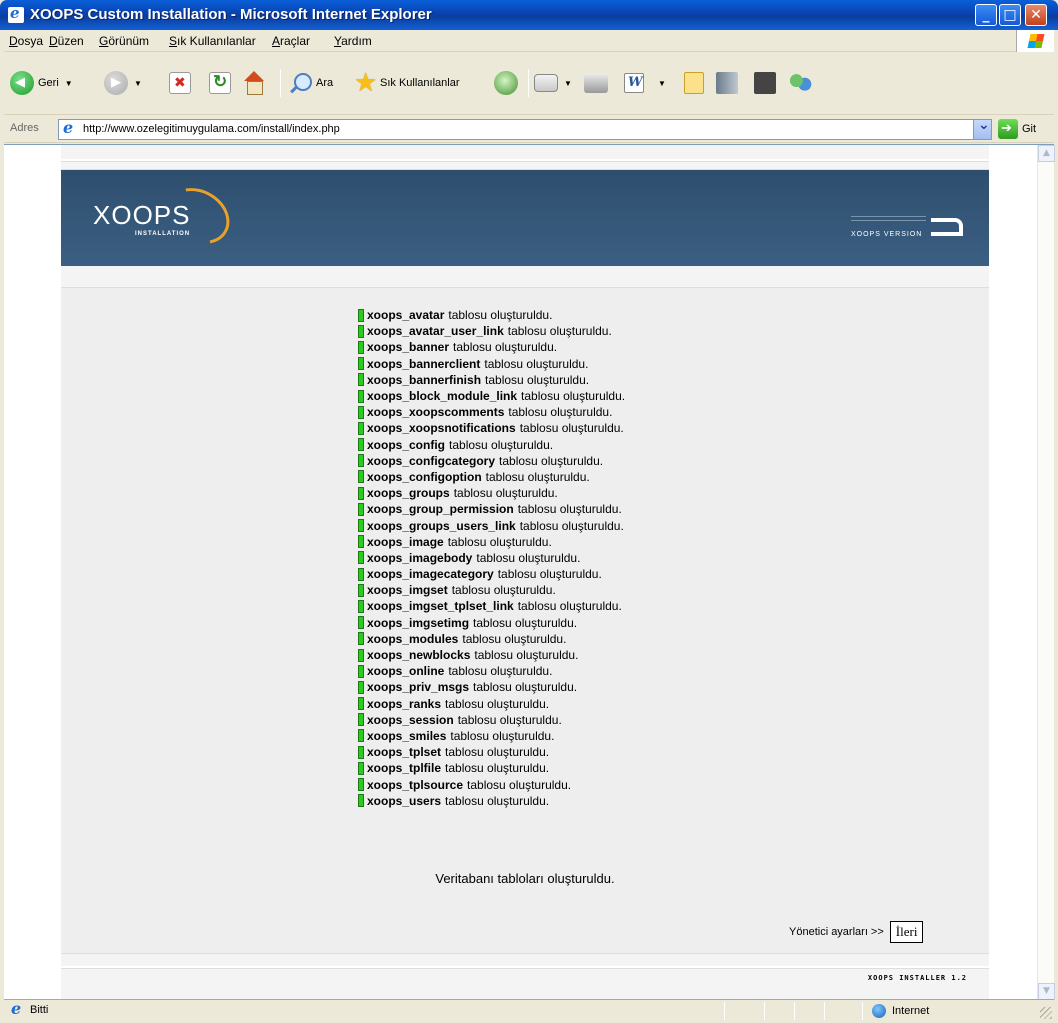 The image size is (1058, 1023). What do you see at coordinates (491, 477) in the screenshot?
I see `table-row: xoops_configoption tablosu oluşturuldu.` at bounding box center [491, 477].